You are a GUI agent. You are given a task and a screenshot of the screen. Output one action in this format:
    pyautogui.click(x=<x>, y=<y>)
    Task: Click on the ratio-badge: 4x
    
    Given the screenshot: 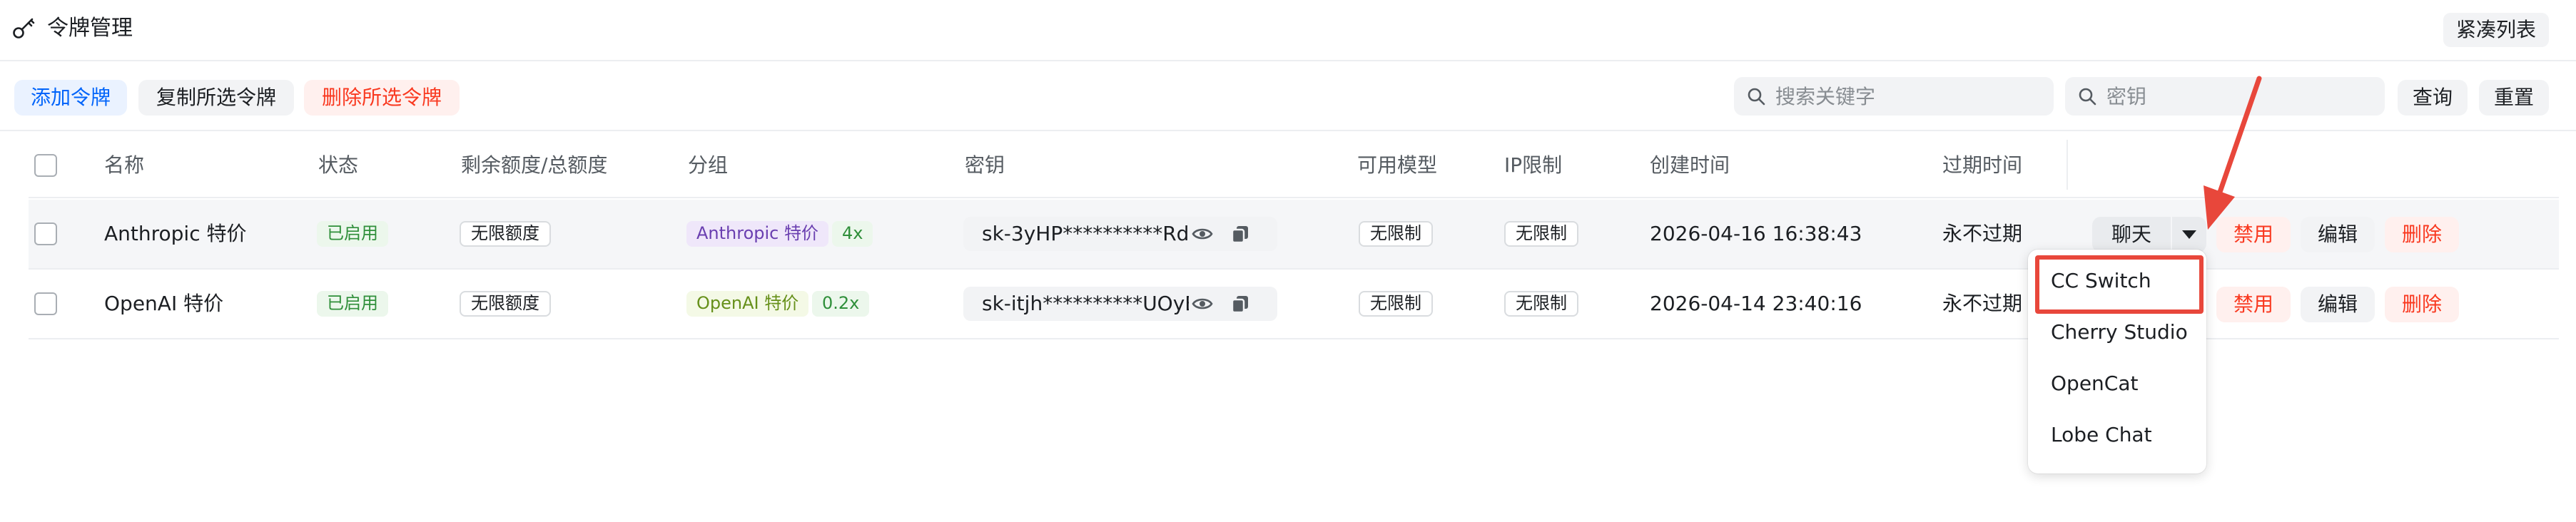 What is the action you would take?
    pyautogui.click(x=852, y=234)
    